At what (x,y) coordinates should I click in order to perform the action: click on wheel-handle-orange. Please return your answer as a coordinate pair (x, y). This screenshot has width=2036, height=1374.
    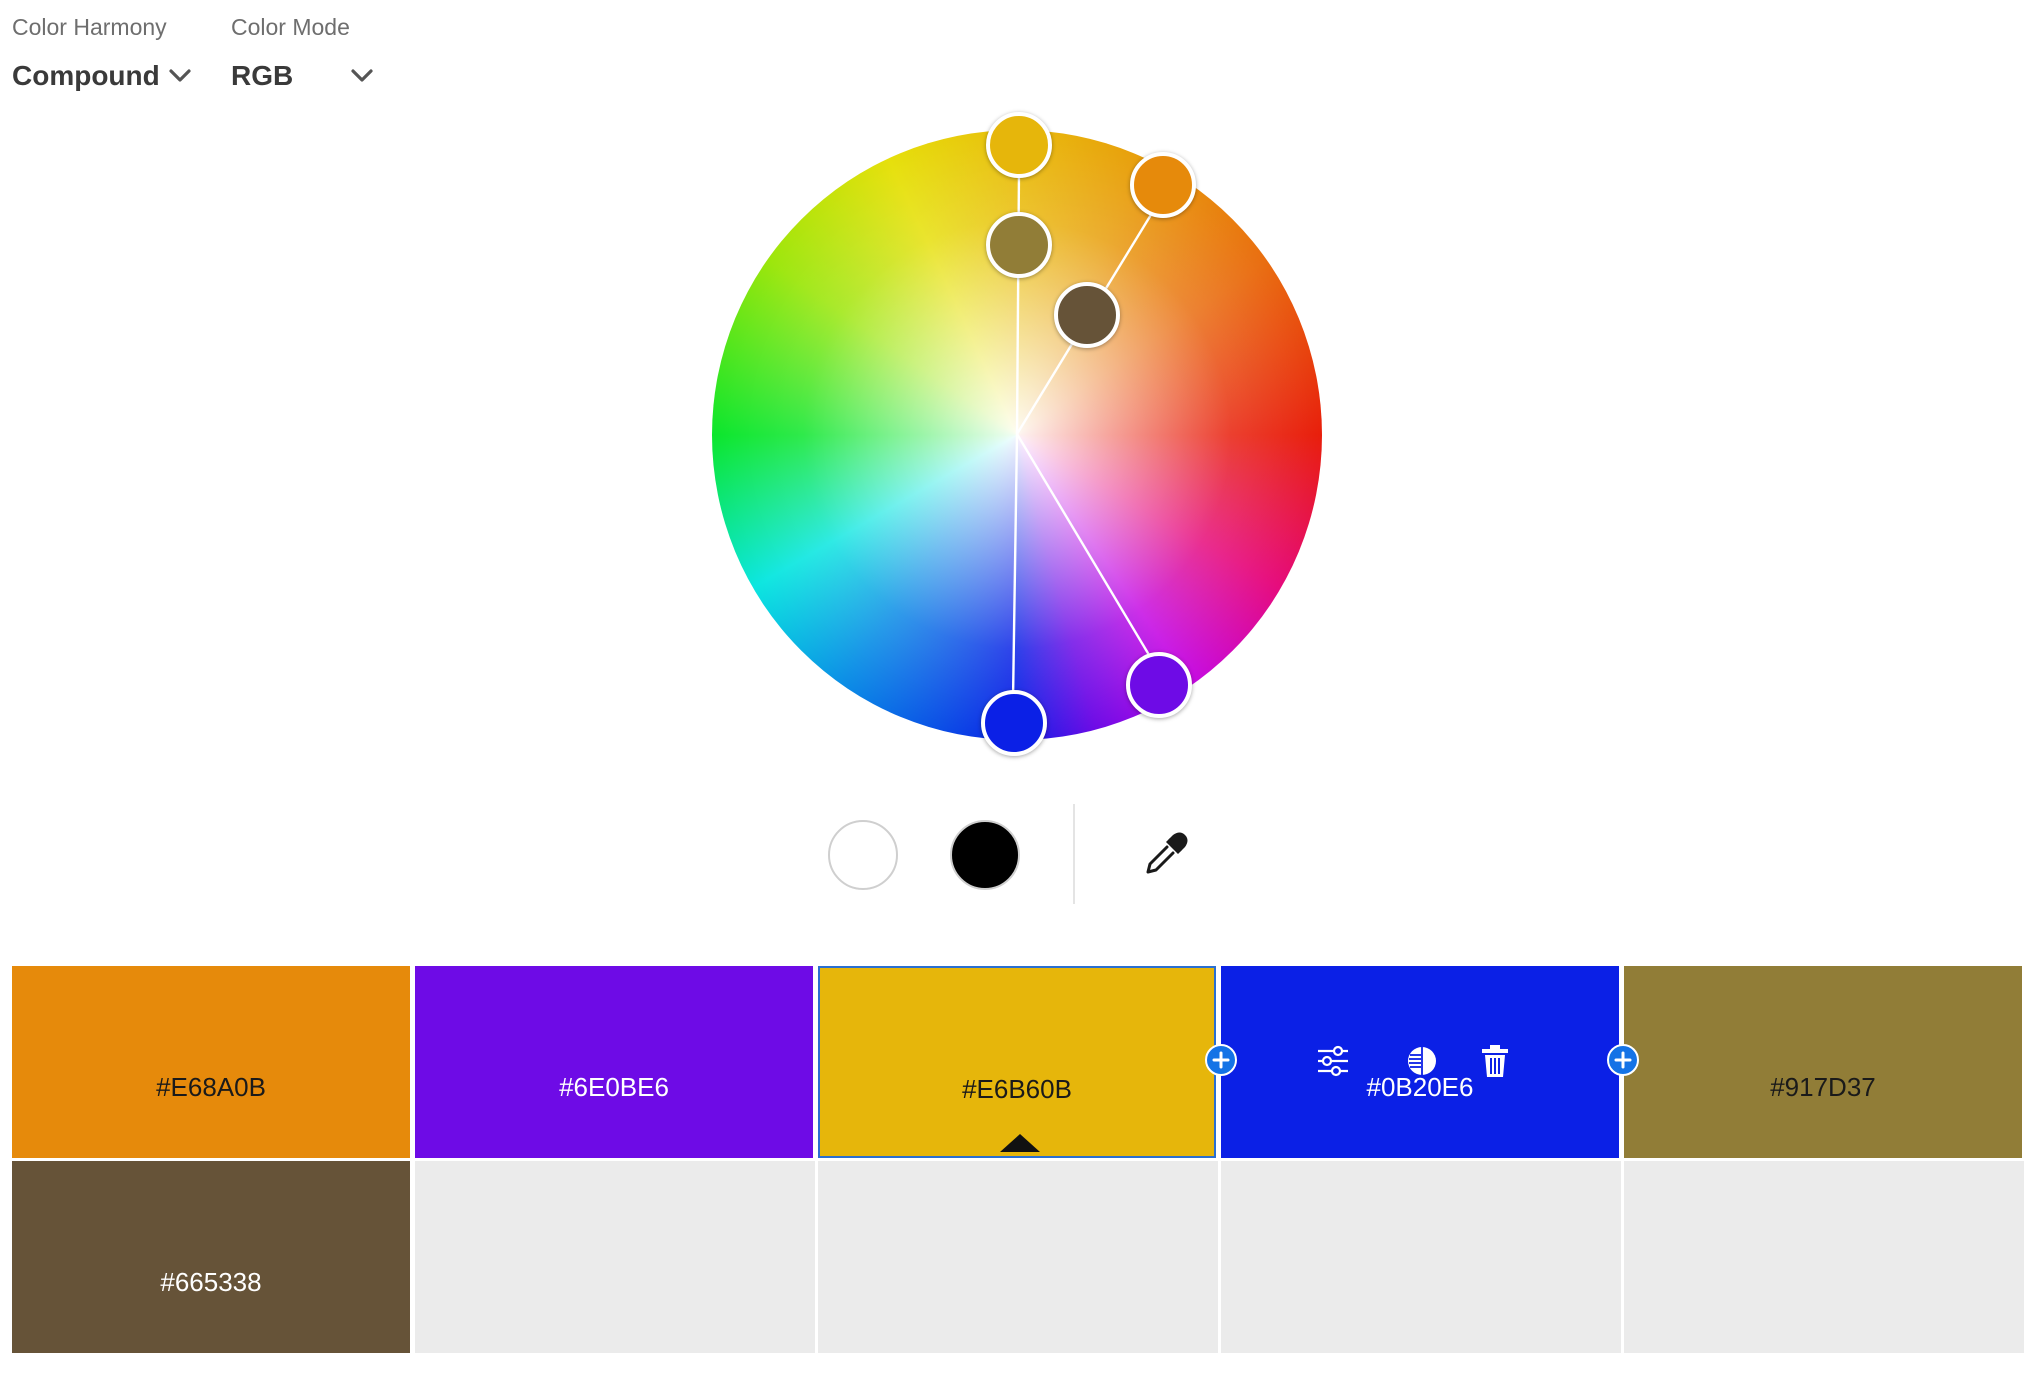
    Looking at the image, I should click on (1163, 185).